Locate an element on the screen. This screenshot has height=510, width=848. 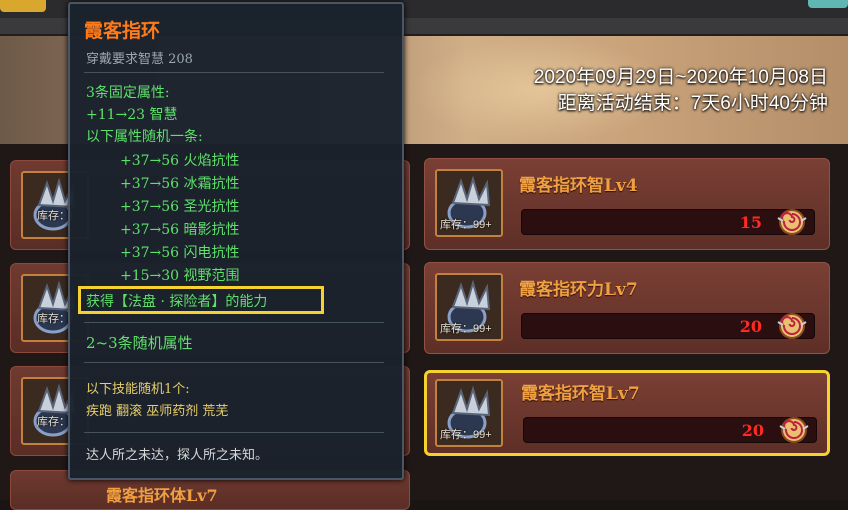
special-ability: 获得【法盘 · 探险者】的能力 is located at coordinates (177, 302).